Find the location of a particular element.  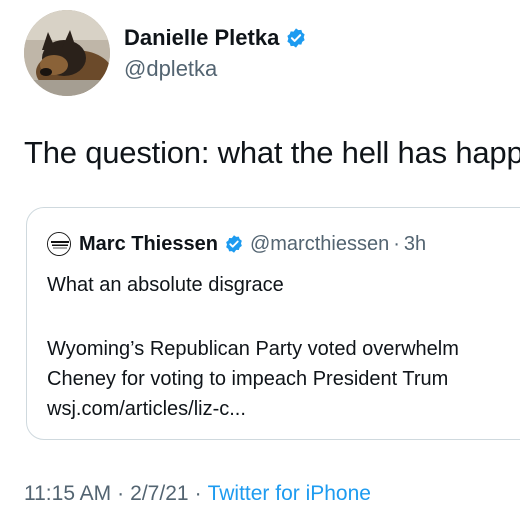

quoted-author-avatar is located at coordinates (59, 244).